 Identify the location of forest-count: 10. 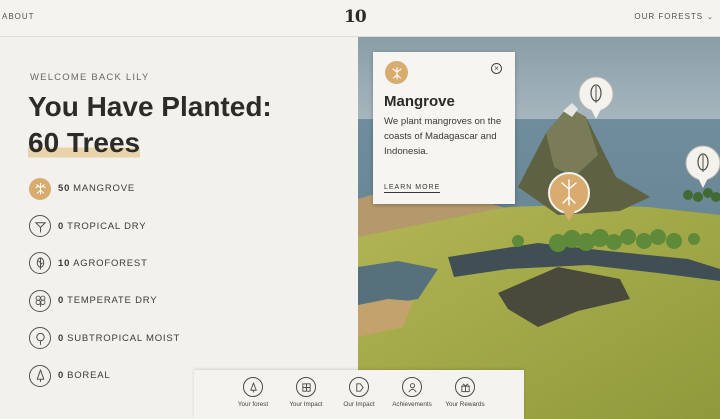
(64, 263).